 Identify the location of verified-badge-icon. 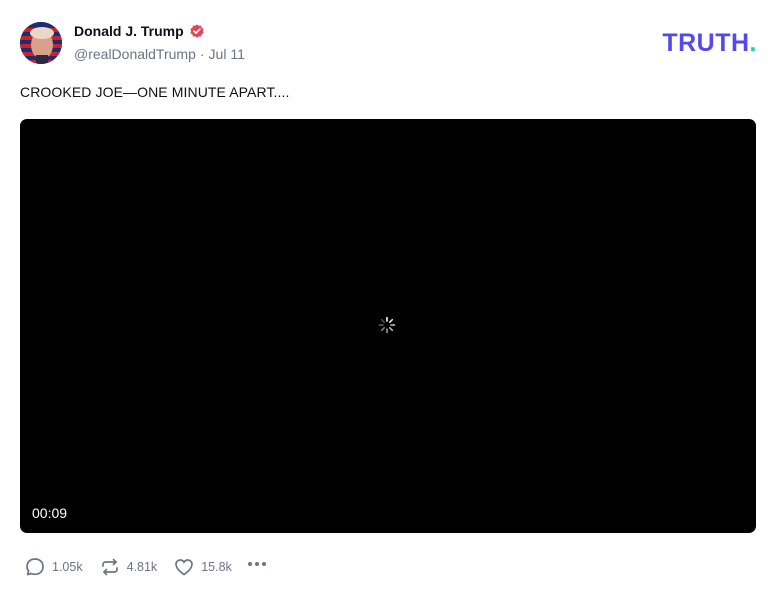
(197, 31).